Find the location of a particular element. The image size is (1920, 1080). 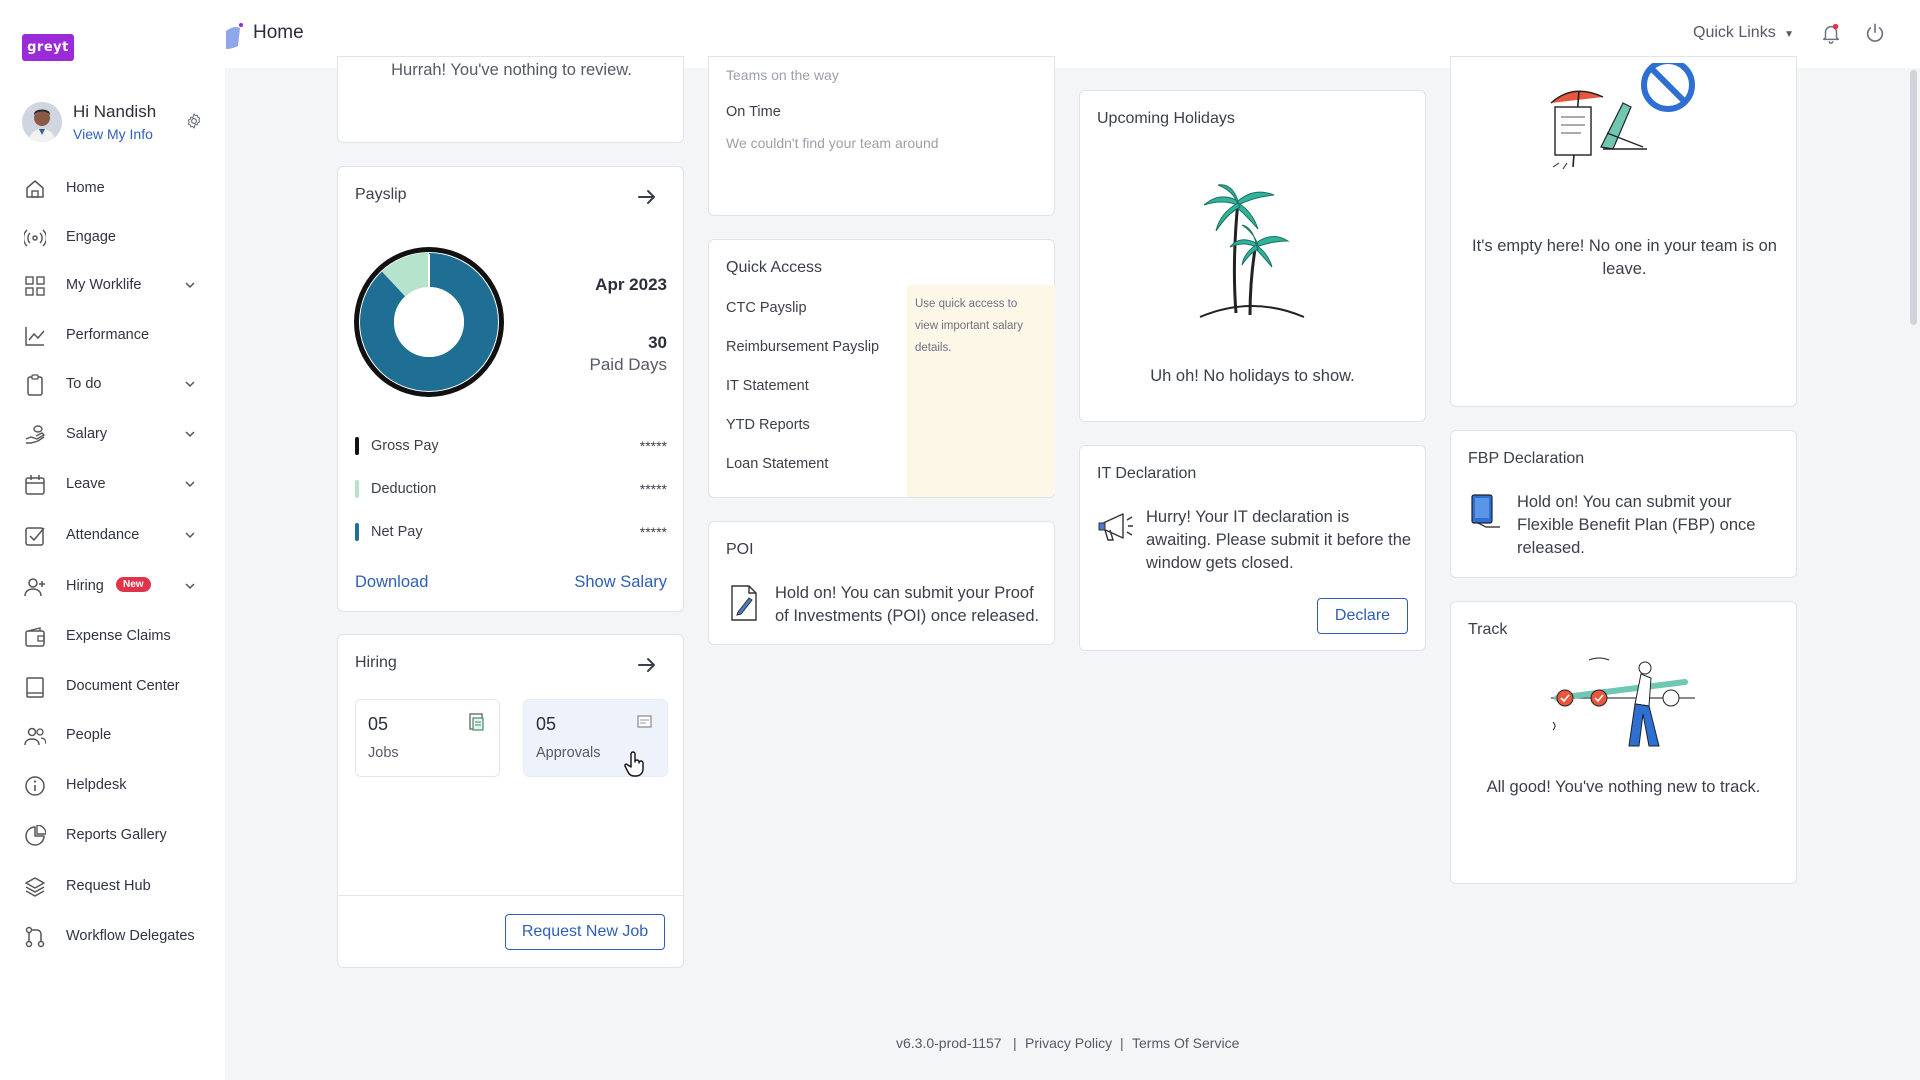

sidebar-item-reports-gallery: Reports Gallery is located at coordinates (112, 835).